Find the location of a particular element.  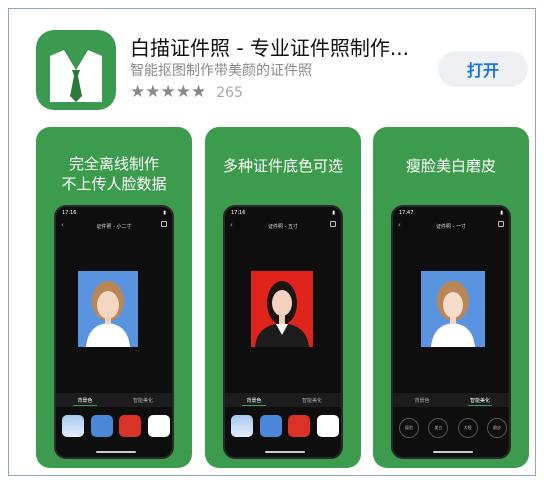

nav-bar: ‹ 证件照 - 五寸 is located at coordinates (283, 226).